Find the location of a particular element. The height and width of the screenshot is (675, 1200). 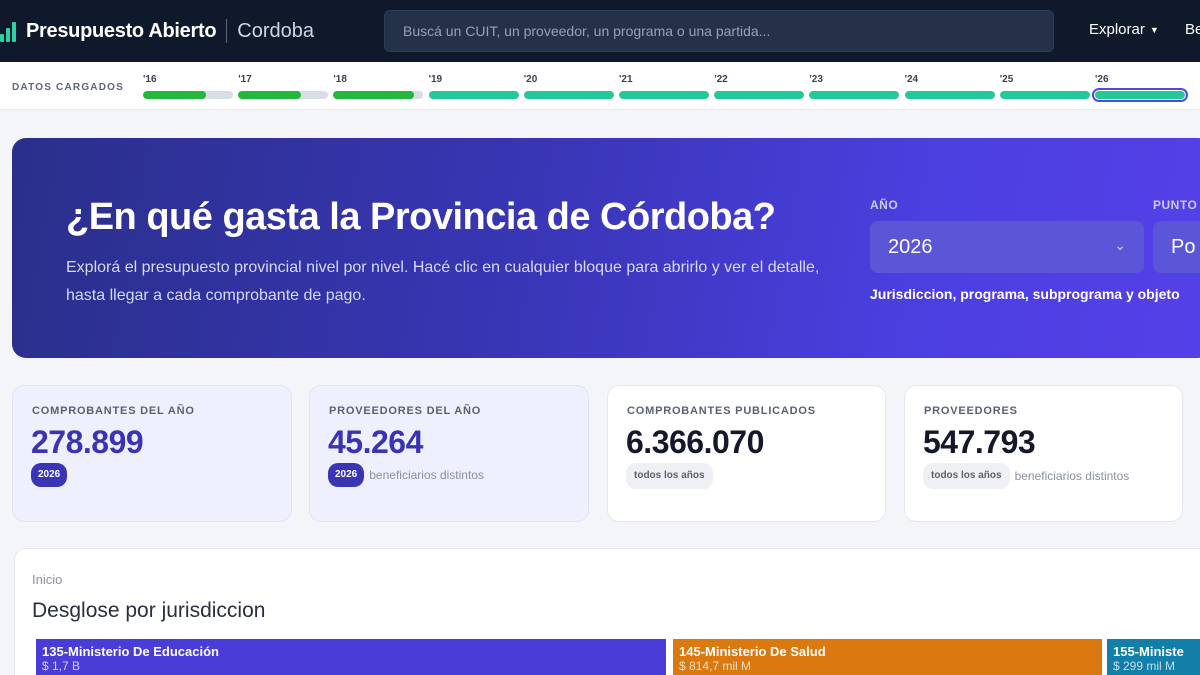

search-input is located at coordinates (728, 31).